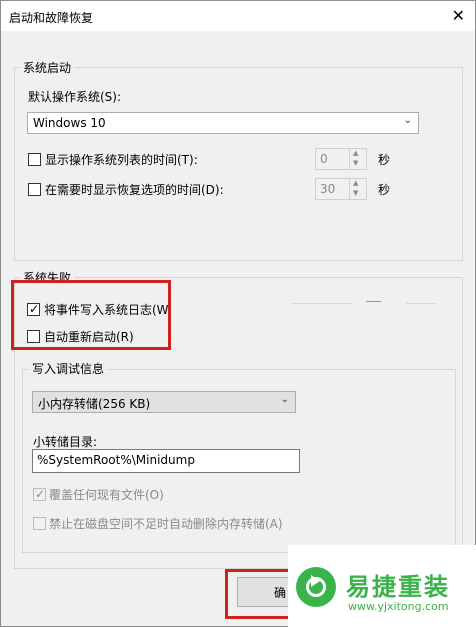 The image size is (476, 627). I want to click on system-startup-legend: 系统启动, so click(47, 67).